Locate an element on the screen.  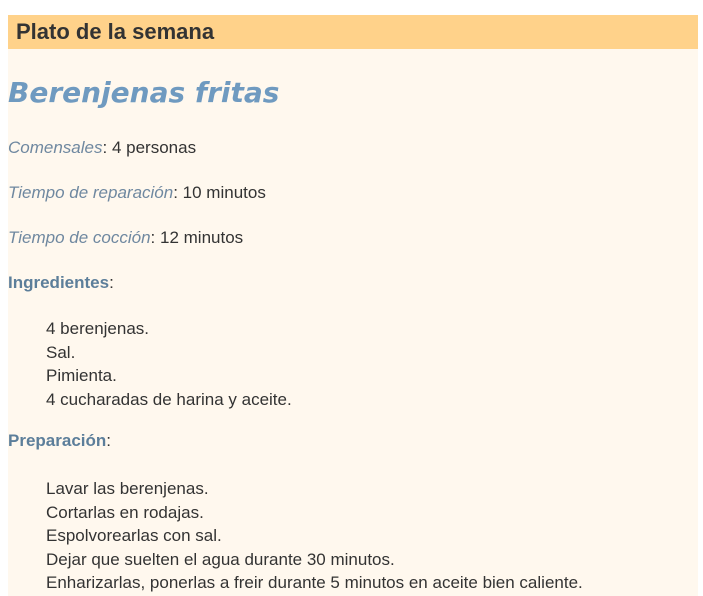
ingredient-item: 4 cucharadas de harina y aceite. is located at coordinates (169, 399).